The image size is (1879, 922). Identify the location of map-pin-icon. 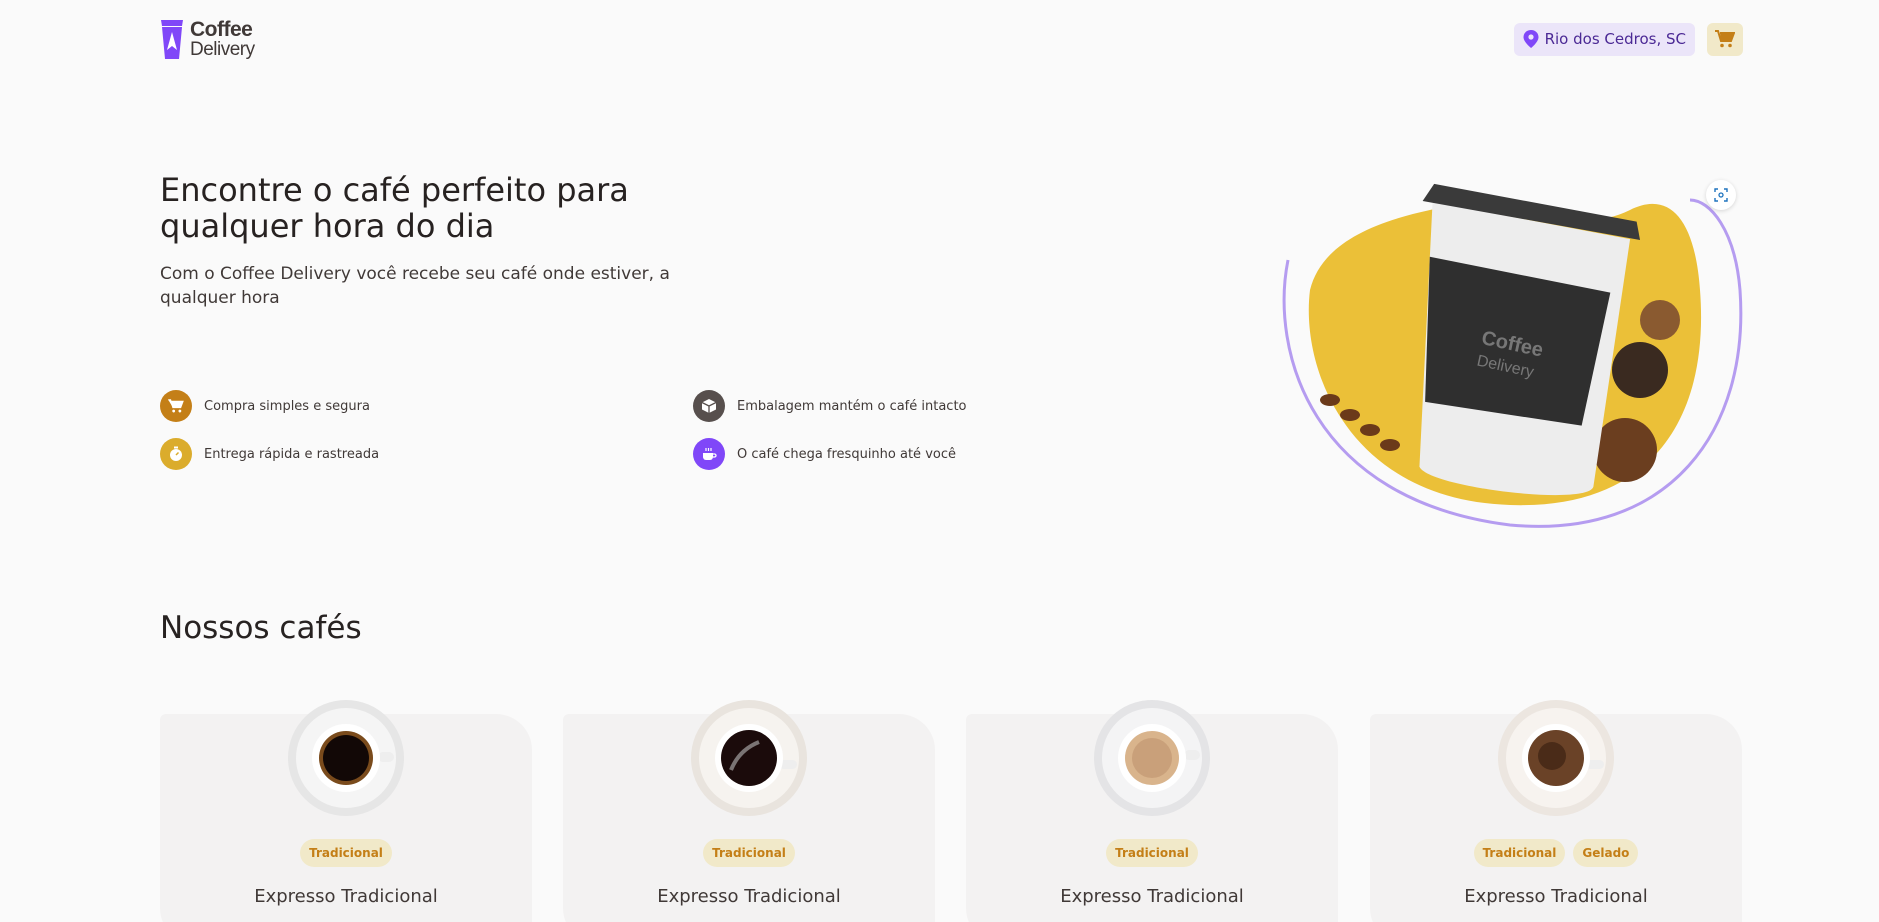
(1531, 39).